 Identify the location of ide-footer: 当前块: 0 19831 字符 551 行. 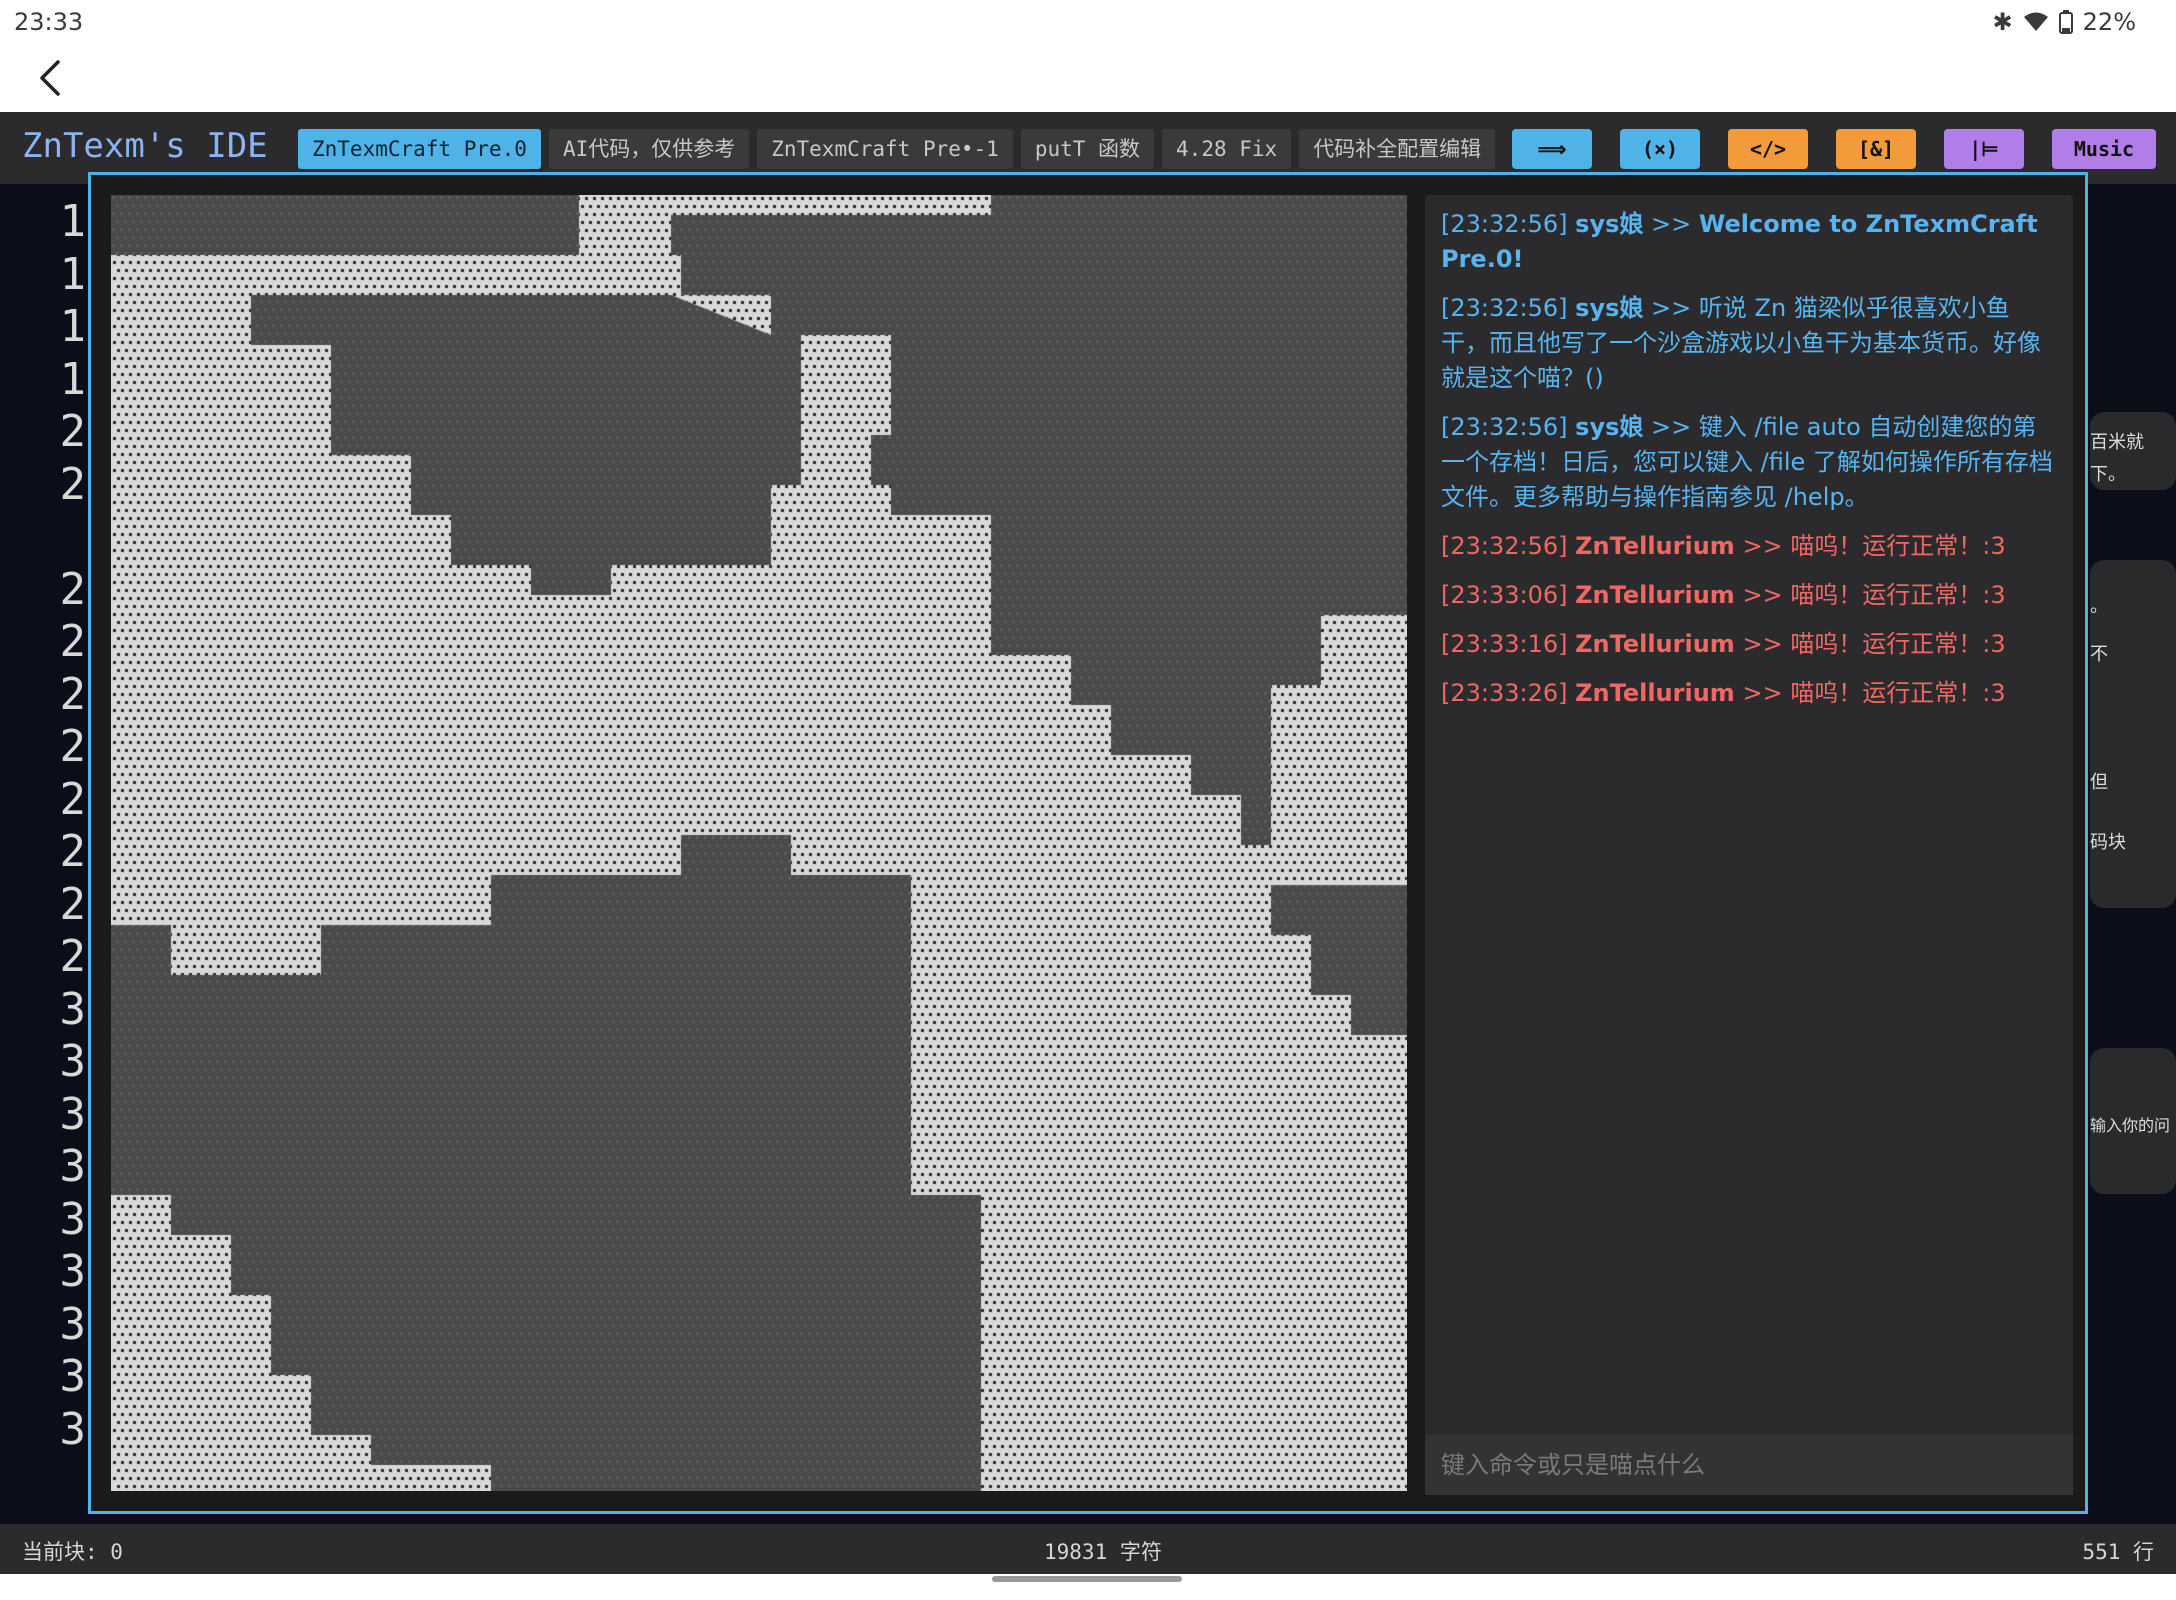
(1088, 1549).